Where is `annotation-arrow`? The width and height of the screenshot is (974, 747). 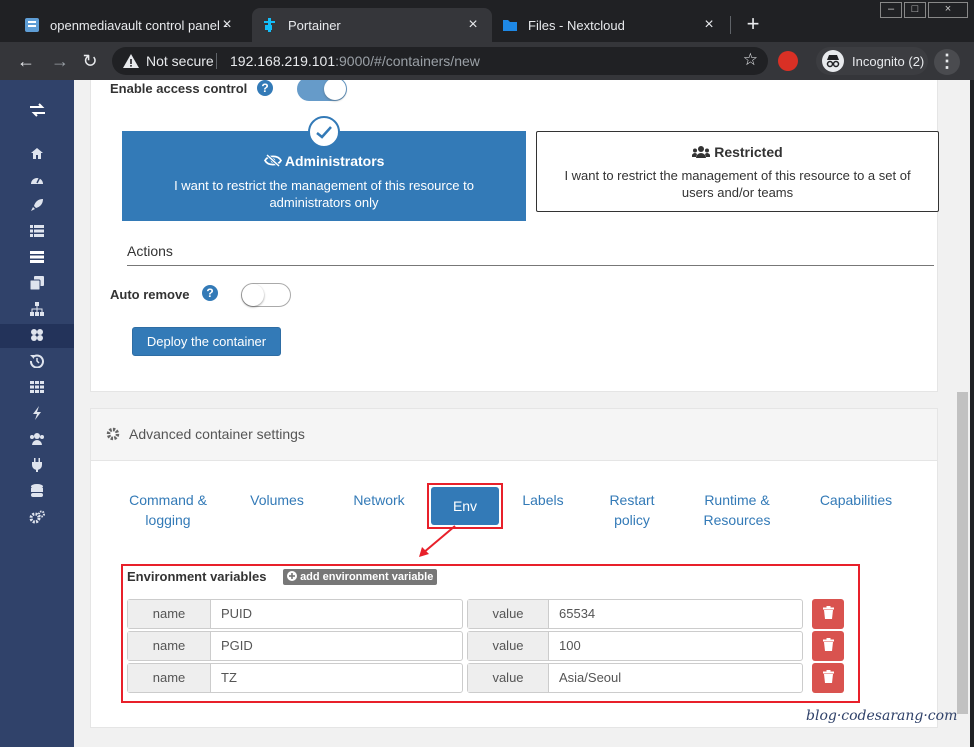
annotation-arrow is located at coordinates (437, 541).